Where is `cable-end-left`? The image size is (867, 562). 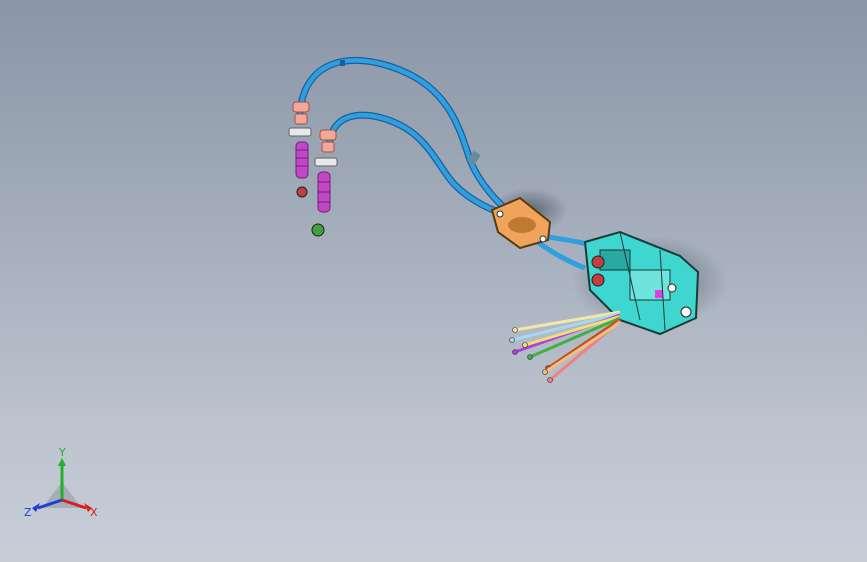
cable-end-left is located at coordinates (300, 149).